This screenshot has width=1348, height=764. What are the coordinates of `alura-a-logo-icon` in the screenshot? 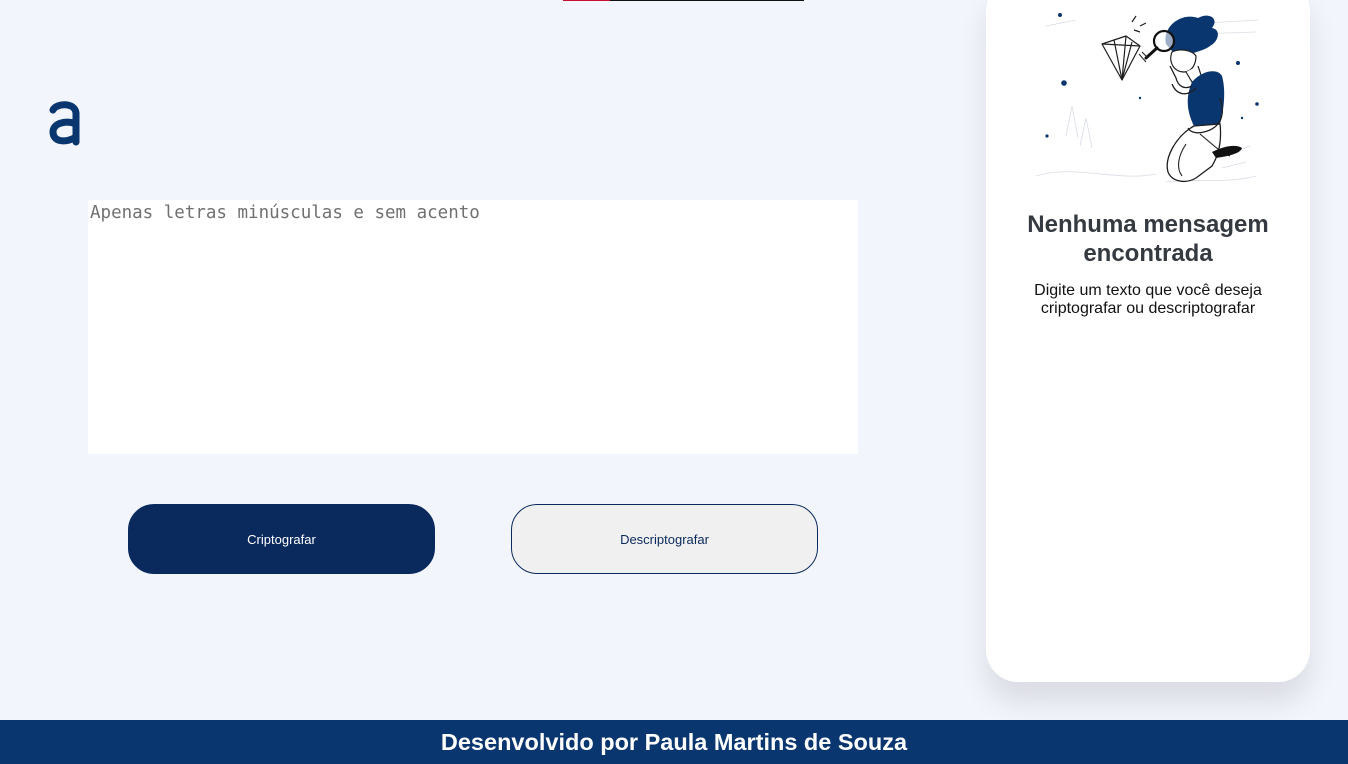 It's located at (64, 123).